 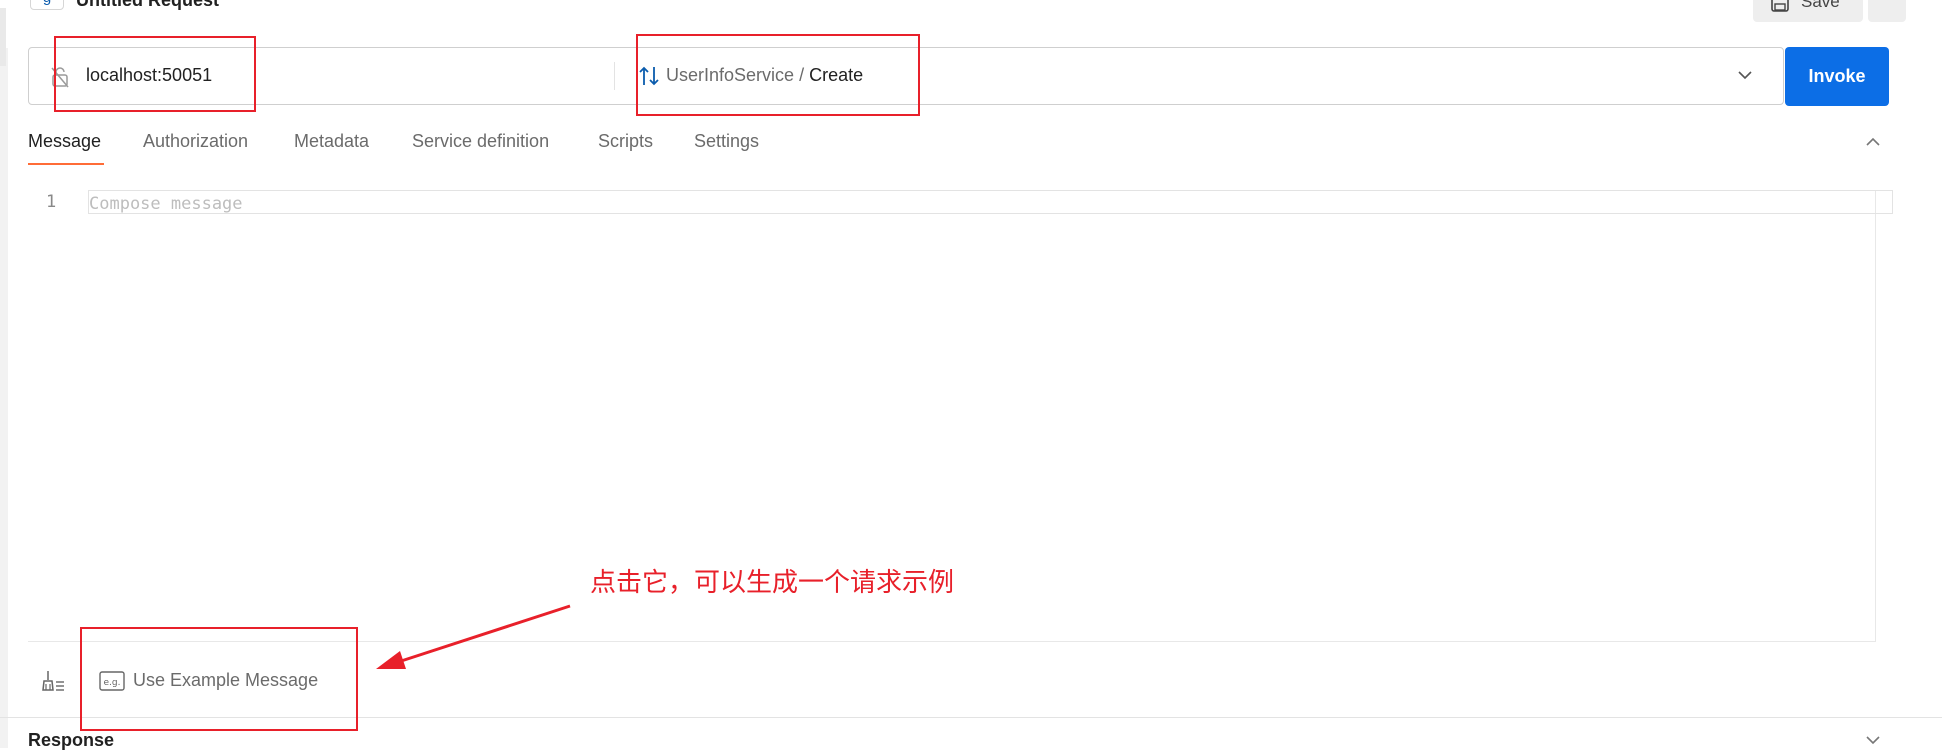 What do you see at coordinates (1837, 76) in the screenshot?
I see `invoke-button: Invoke` at bounding box center [1837, 76].